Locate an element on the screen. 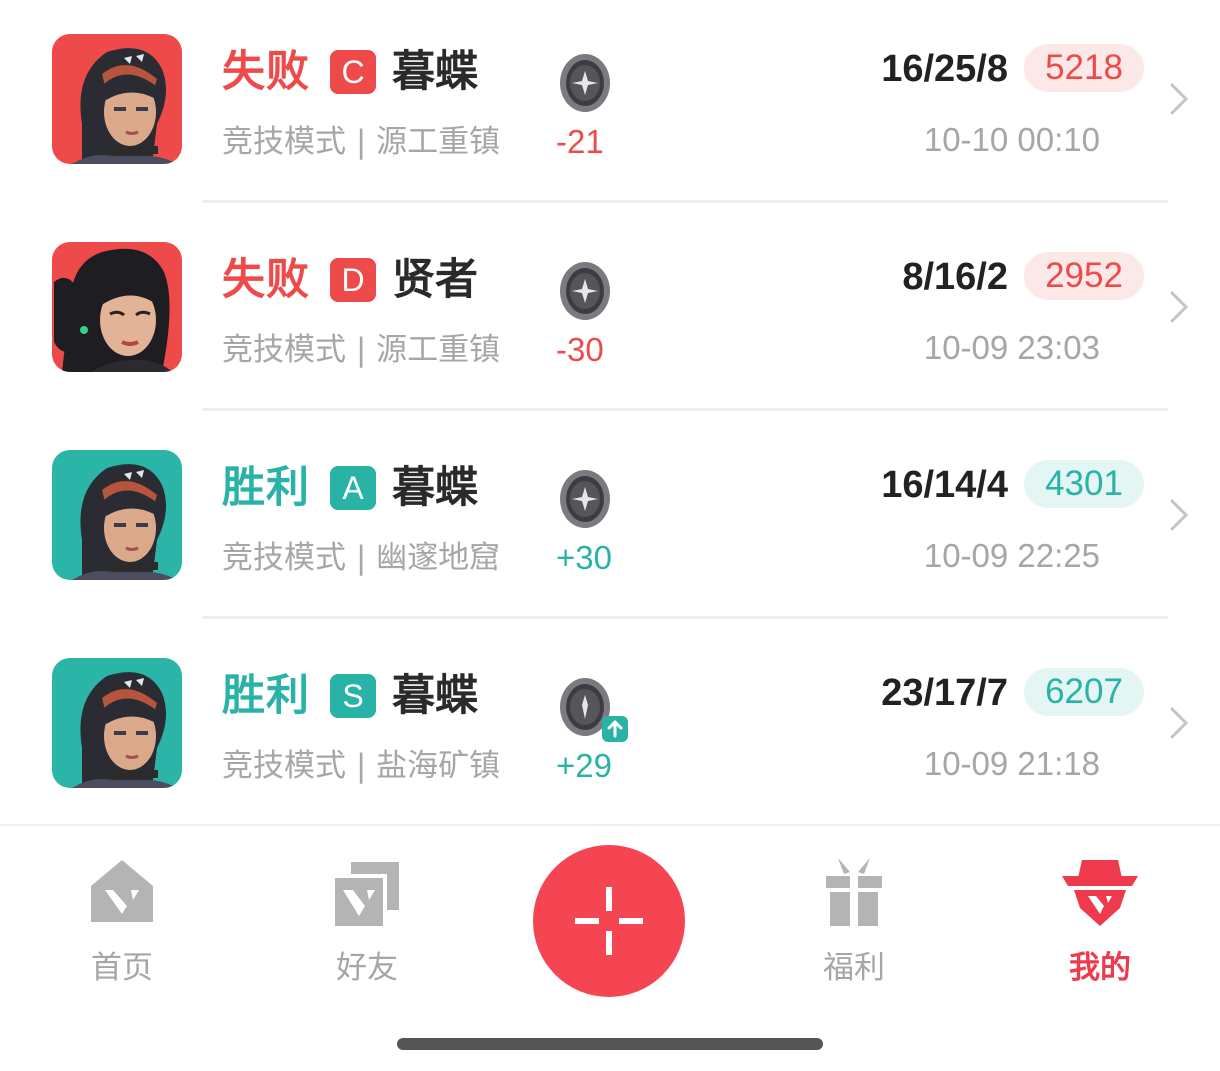 This screenshot has width=1220, height=1071. nav-mine: 我的 is located at coordinates (1100, 926).